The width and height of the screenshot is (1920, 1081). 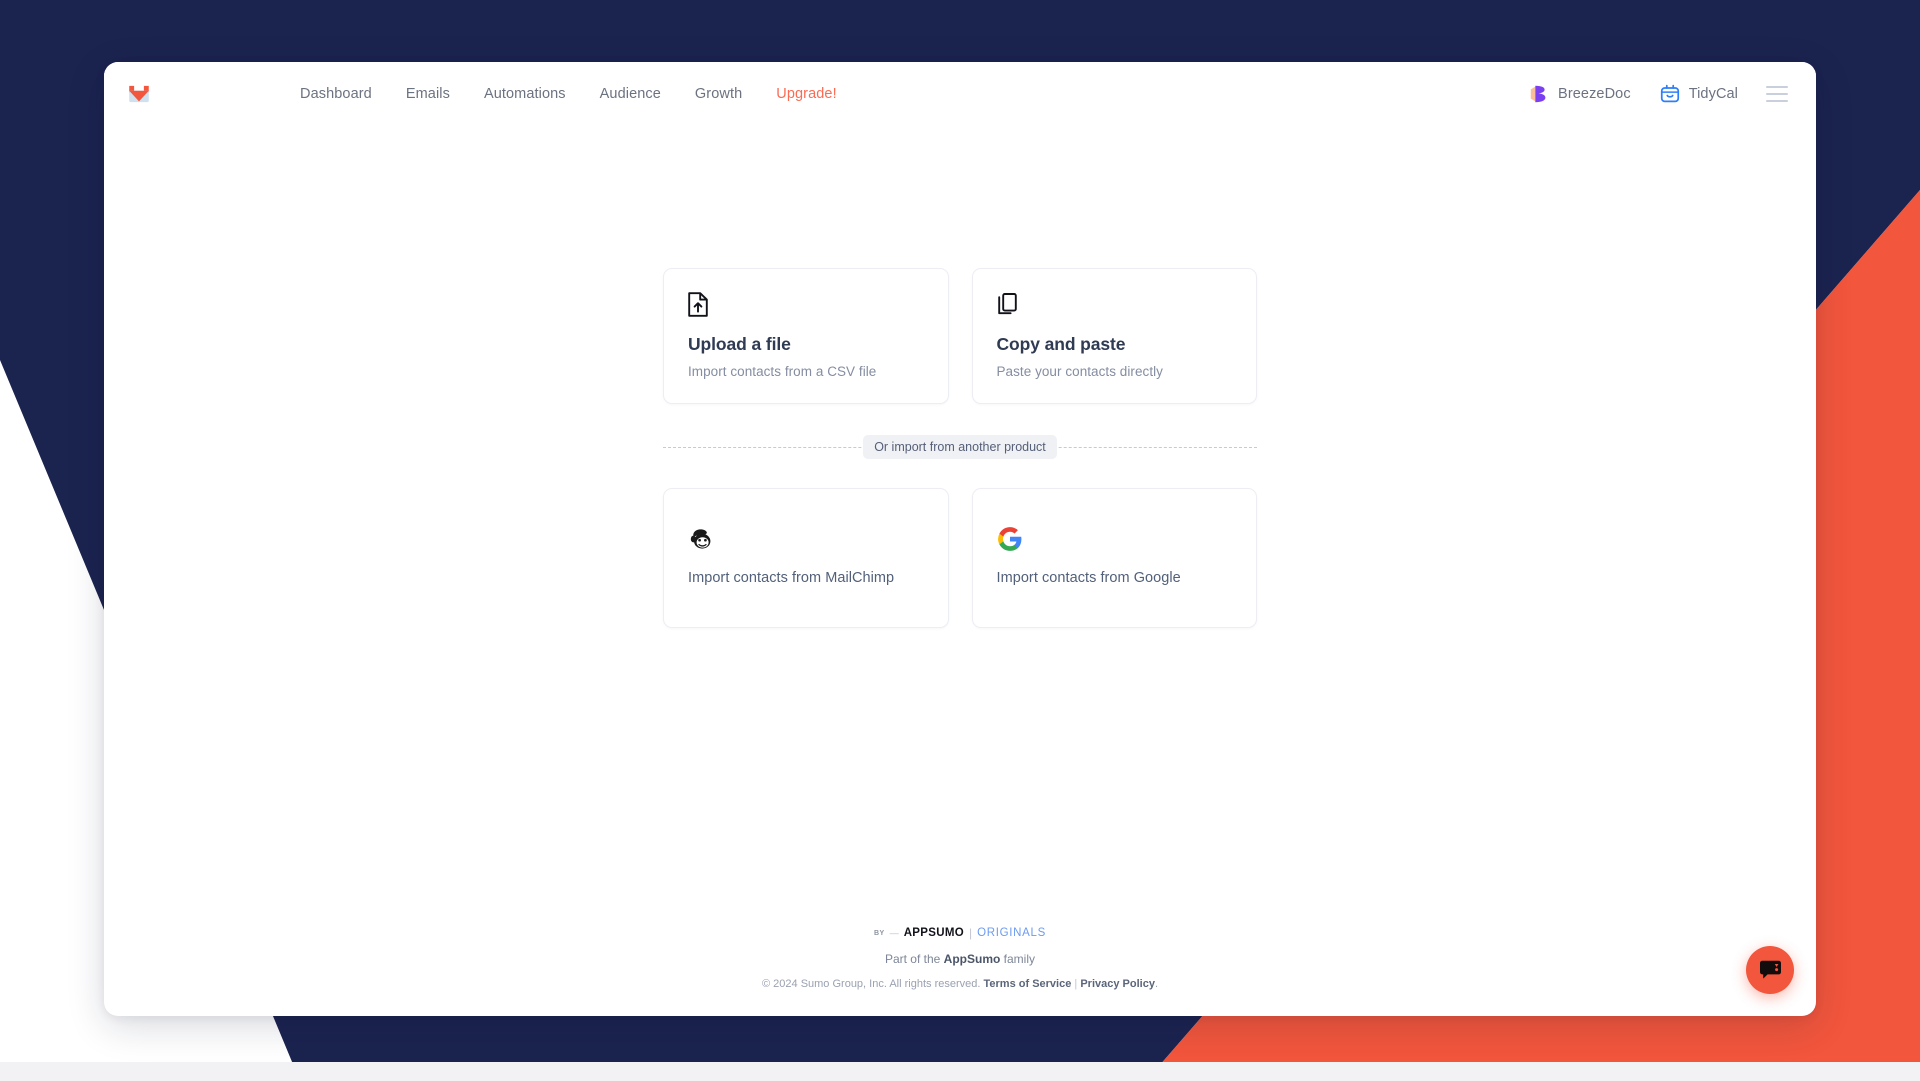 I want to click on product-link-tidycal: TidyCal, so click(x=1698, y=94).